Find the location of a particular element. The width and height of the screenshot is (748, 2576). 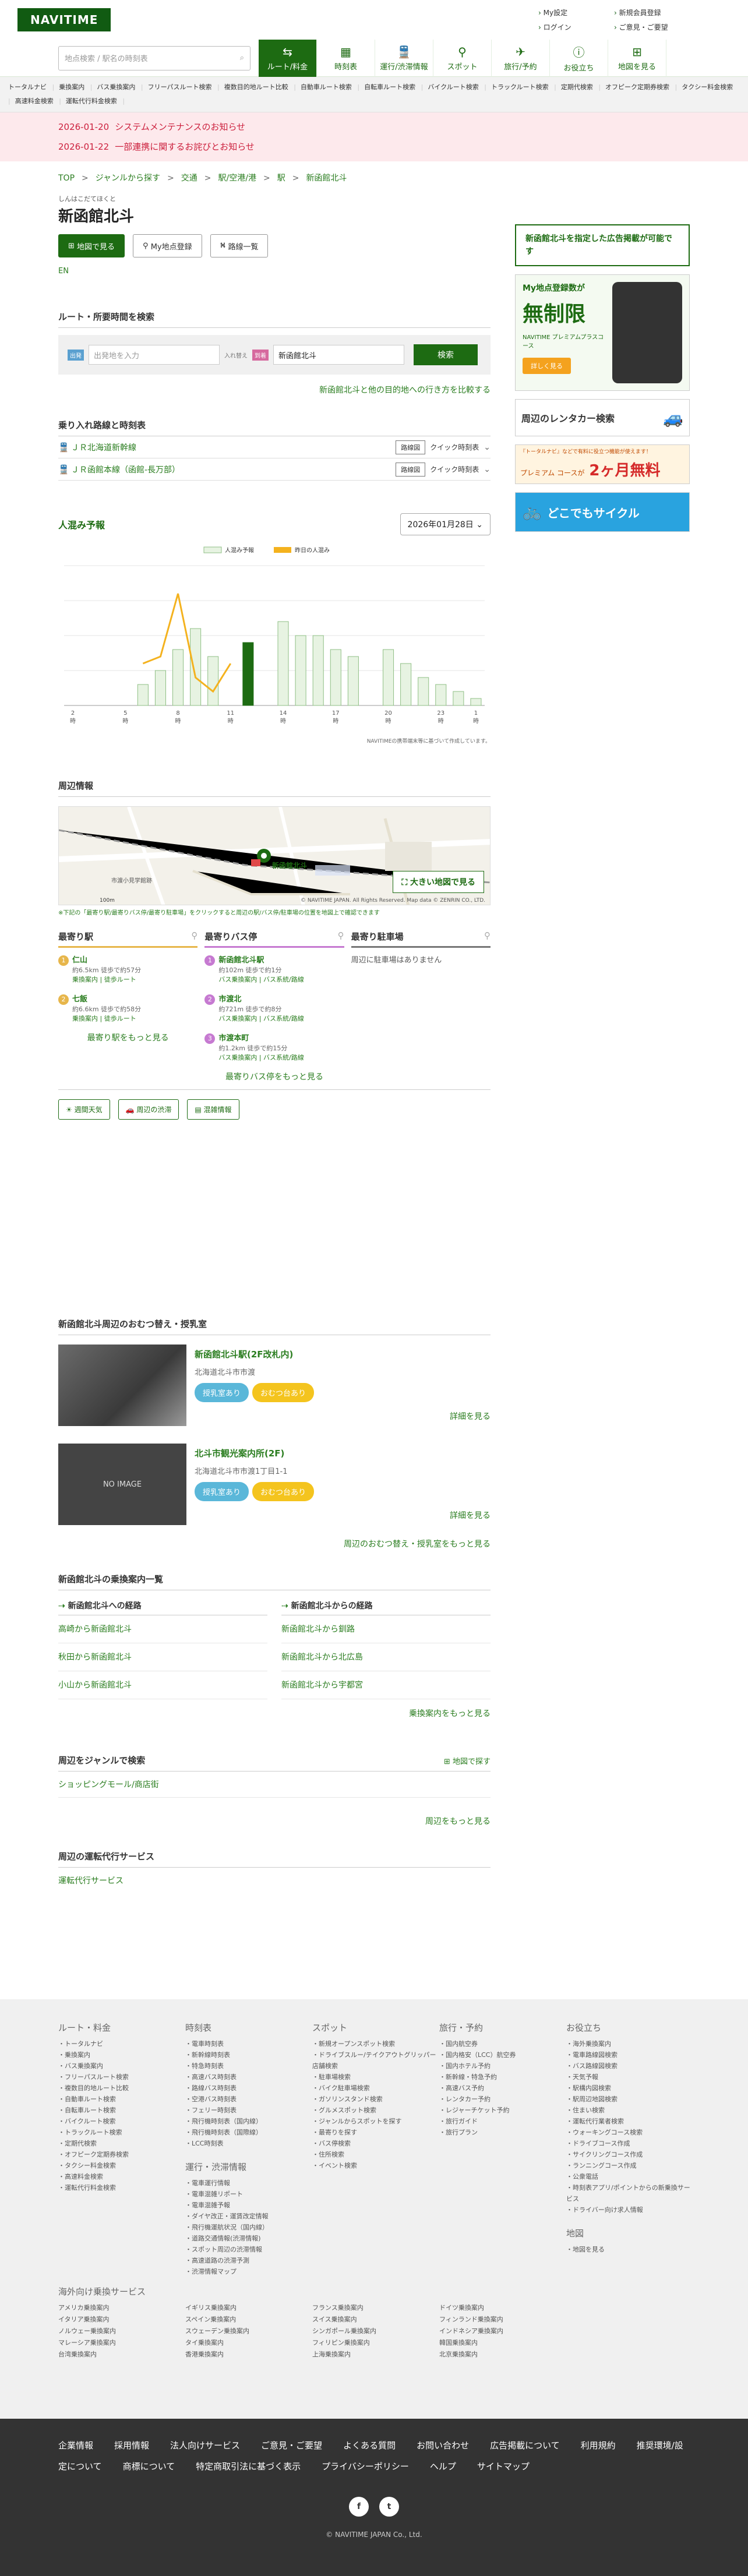

bottom-link: 特定商取引法に基づく表示 is located at coordinates (248, 2466).